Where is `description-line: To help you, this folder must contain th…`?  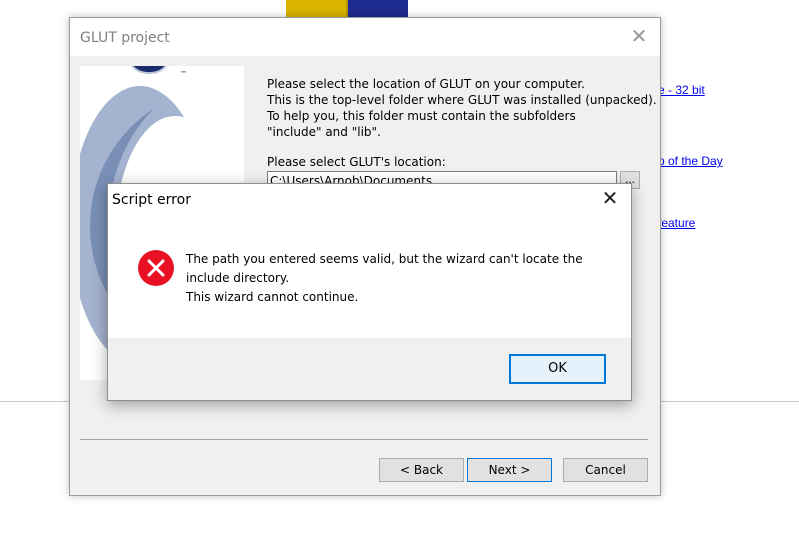 description-line: To help you, this folder must contain th… is located at coordinates (421, 116).